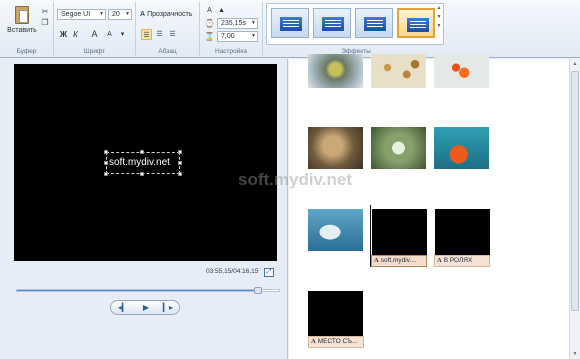  Describe the element at coordinates (231, 51) in the screenshot. I see `settings-group-label: Настройка` at that location.